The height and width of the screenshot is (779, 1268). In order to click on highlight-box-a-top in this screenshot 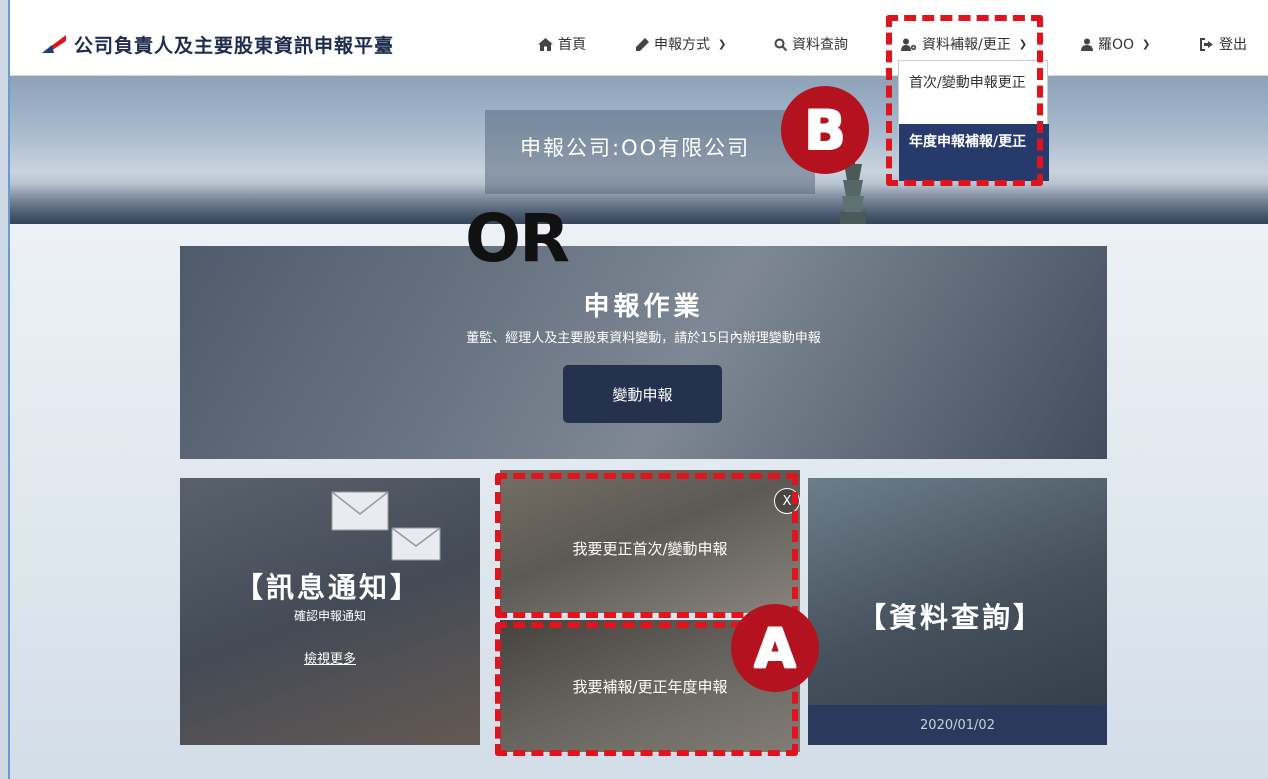, I will do `click(646, 545)`.